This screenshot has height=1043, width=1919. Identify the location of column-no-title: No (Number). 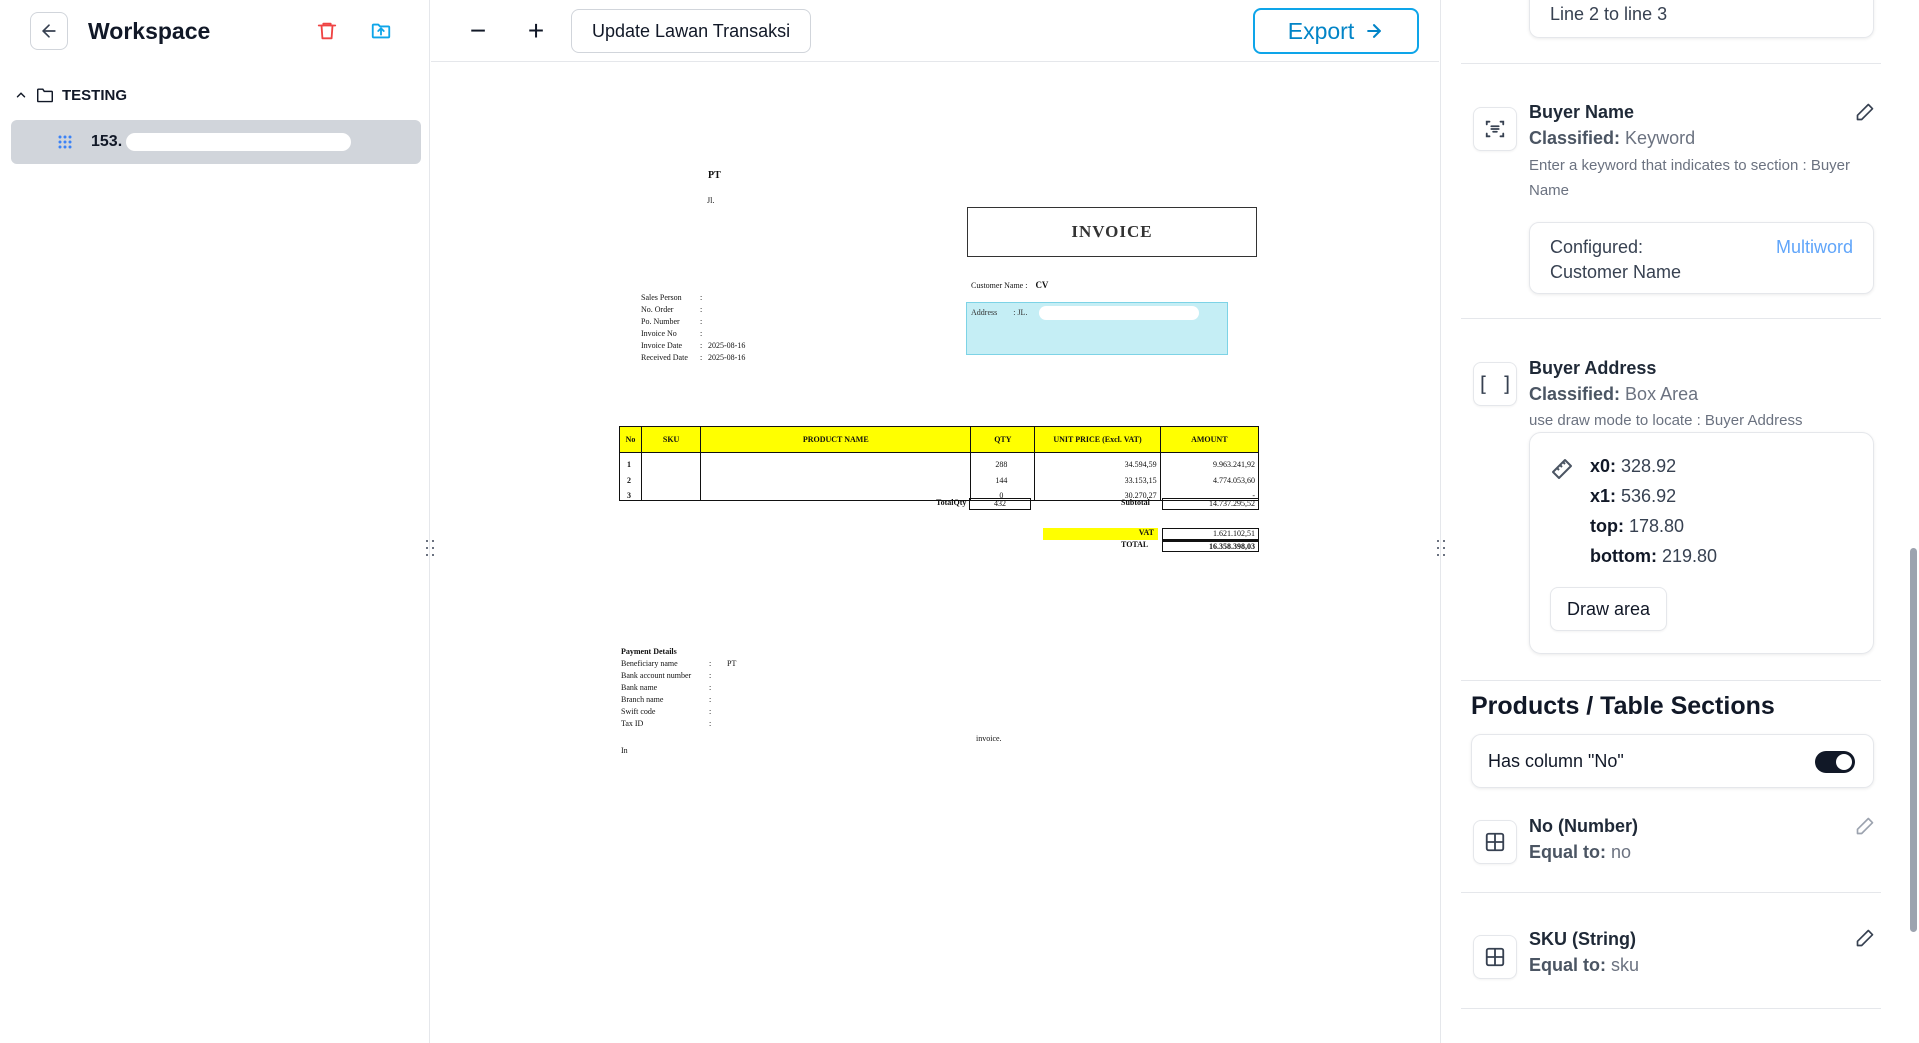
(1583, 826).